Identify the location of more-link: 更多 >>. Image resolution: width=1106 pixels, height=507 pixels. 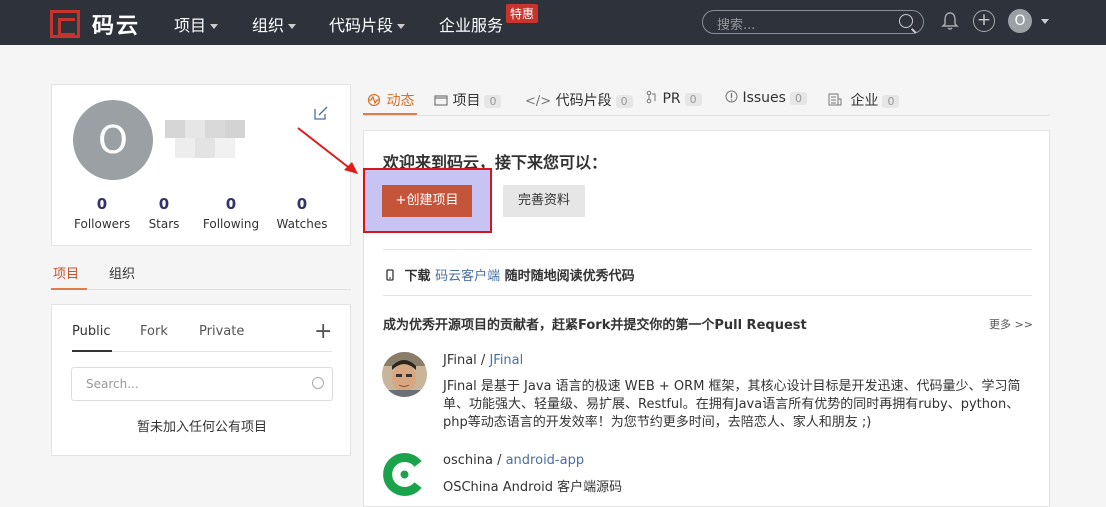
(1011, 324).